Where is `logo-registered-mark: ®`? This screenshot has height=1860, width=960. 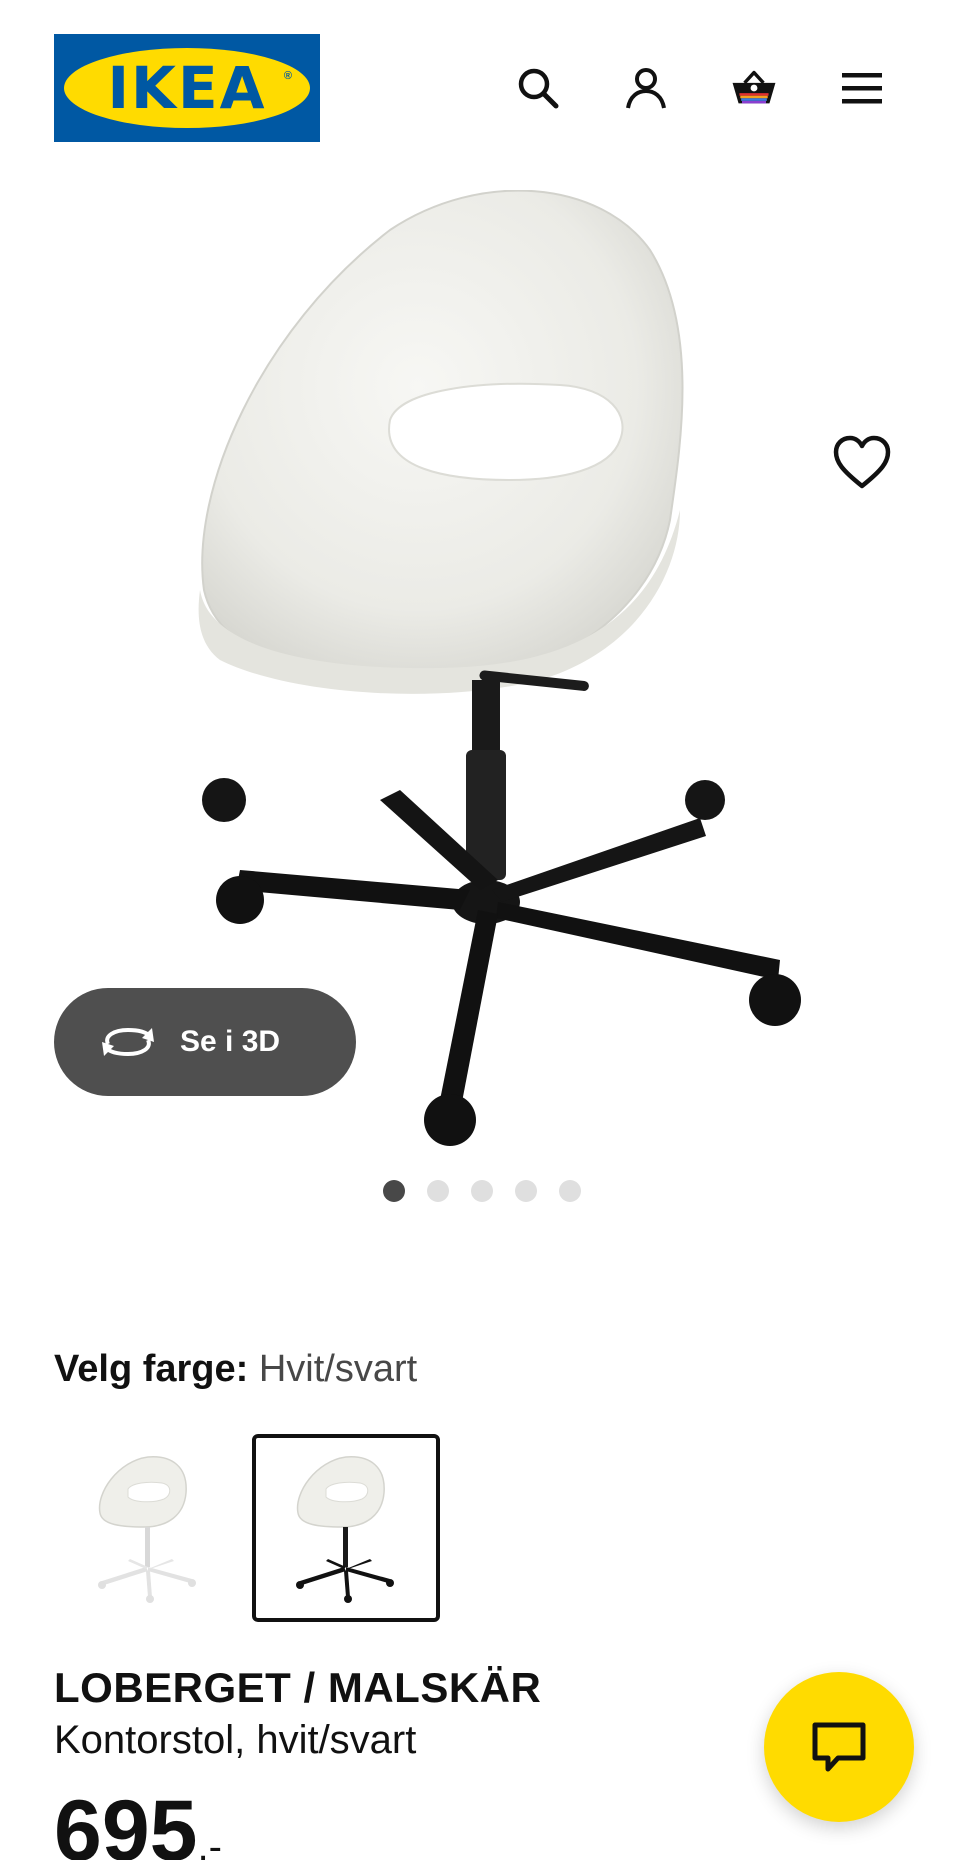 logo-registered-mark: ® is located at coordinates (287, 76).